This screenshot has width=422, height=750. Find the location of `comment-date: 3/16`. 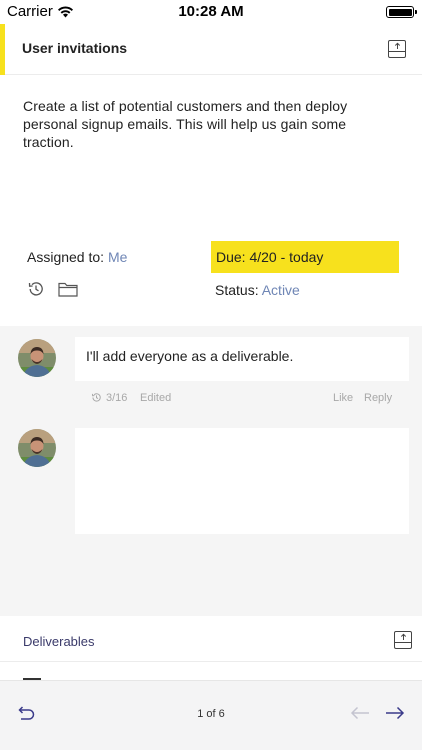

comment-date: 3/16 is located at coordinates (117, 398).